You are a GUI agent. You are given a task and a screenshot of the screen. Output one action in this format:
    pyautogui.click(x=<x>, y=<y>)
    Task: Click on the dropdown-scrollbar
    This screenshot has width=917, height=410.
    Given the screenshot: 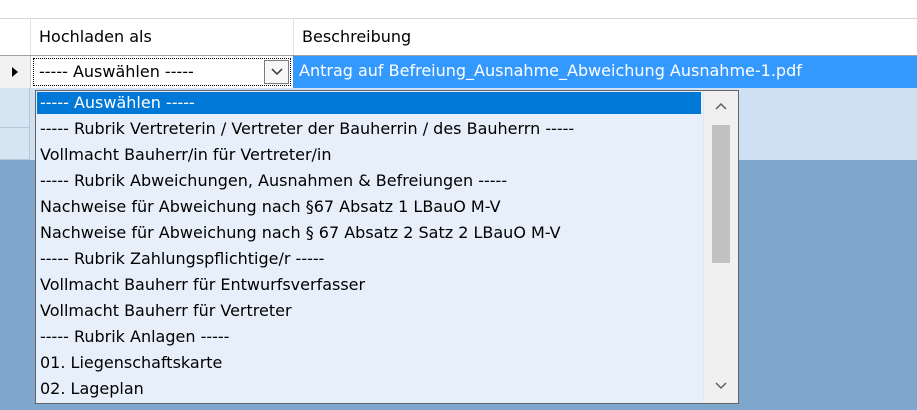 What is the action you would take?
    pyautogui.click(x=720, y=247)
    